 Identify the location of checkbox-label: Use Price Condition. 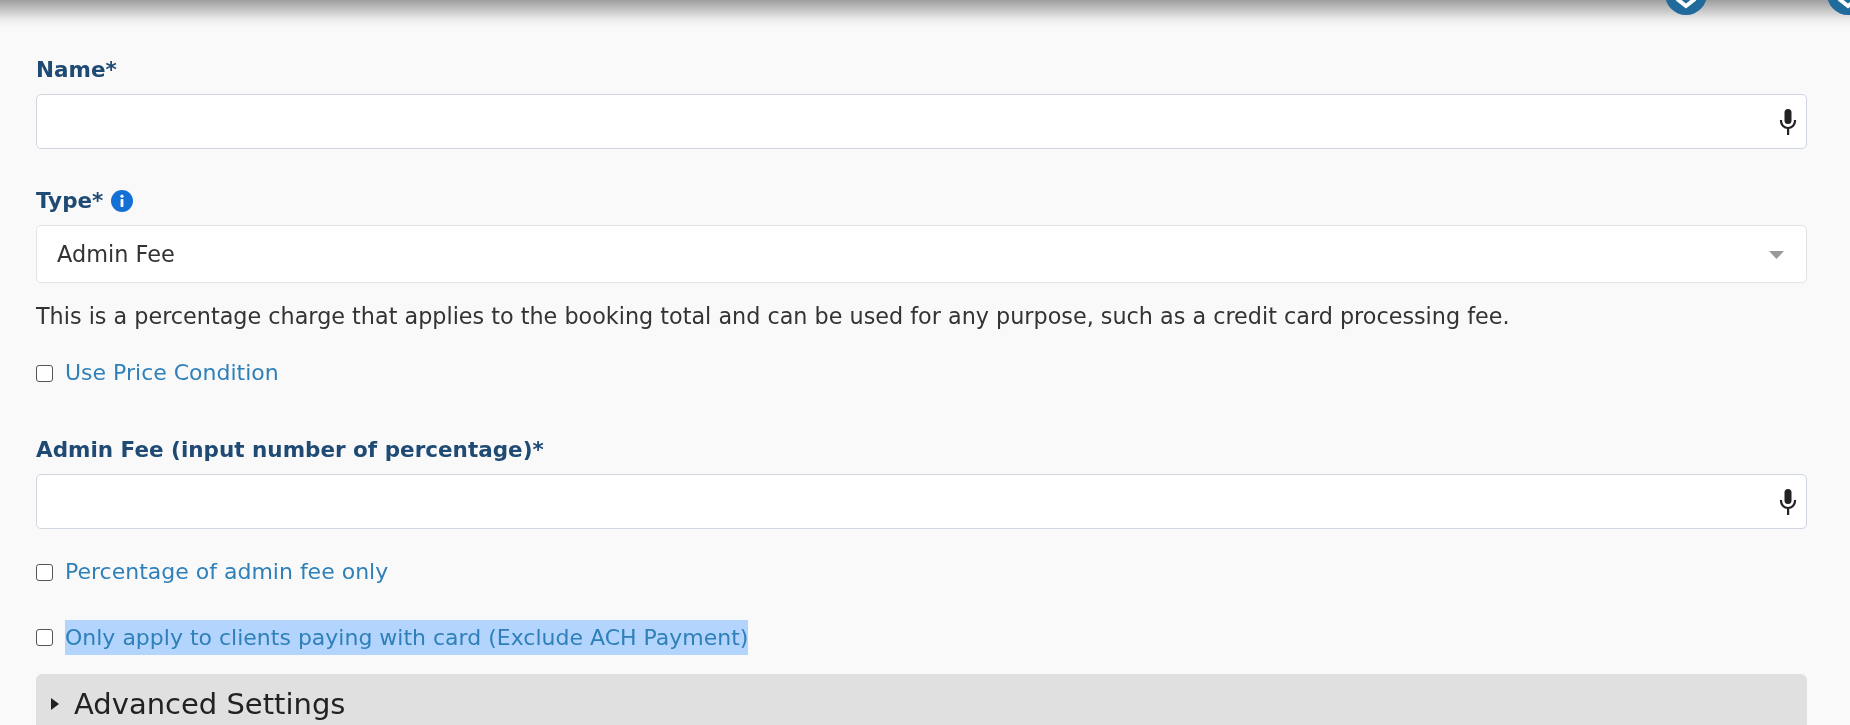
(172, 373).